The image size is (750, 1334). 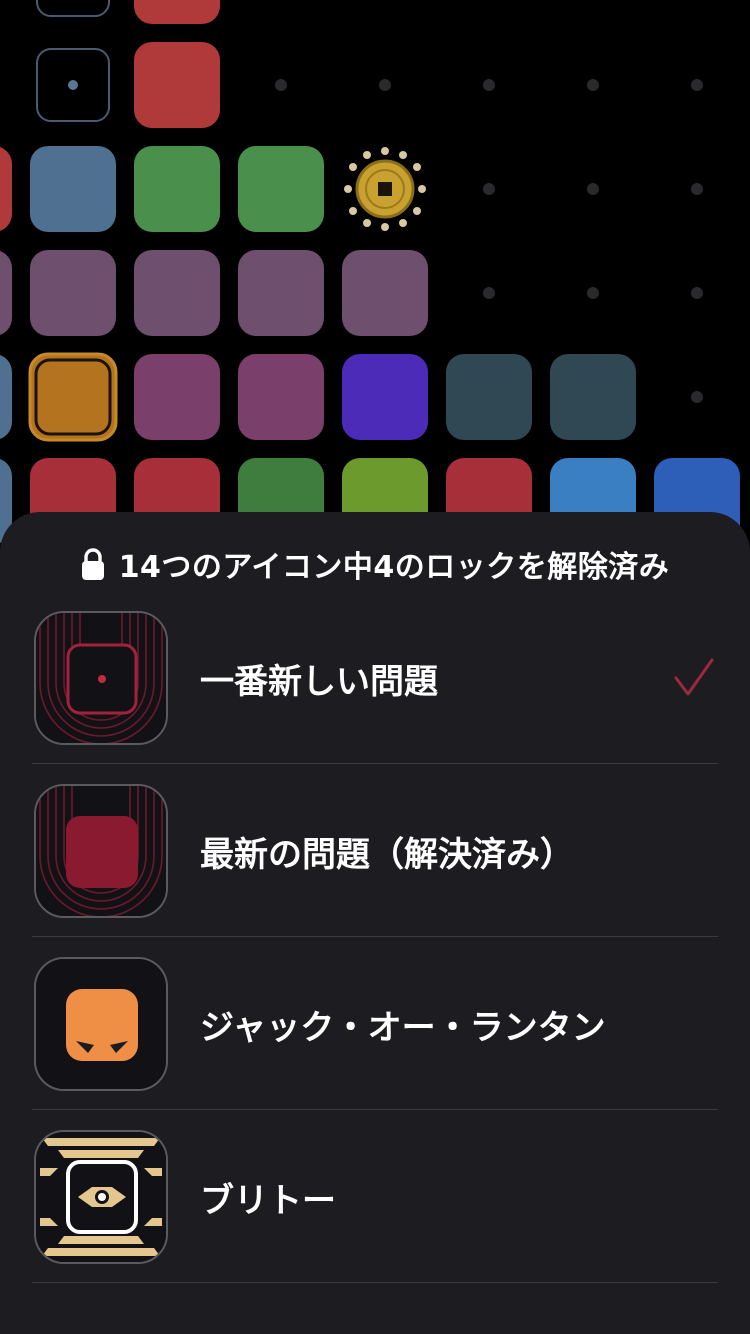 I want to click on unlock-progress-text: 14つのアイコン中4のロックを解除済み, so click(x=394, y=567).